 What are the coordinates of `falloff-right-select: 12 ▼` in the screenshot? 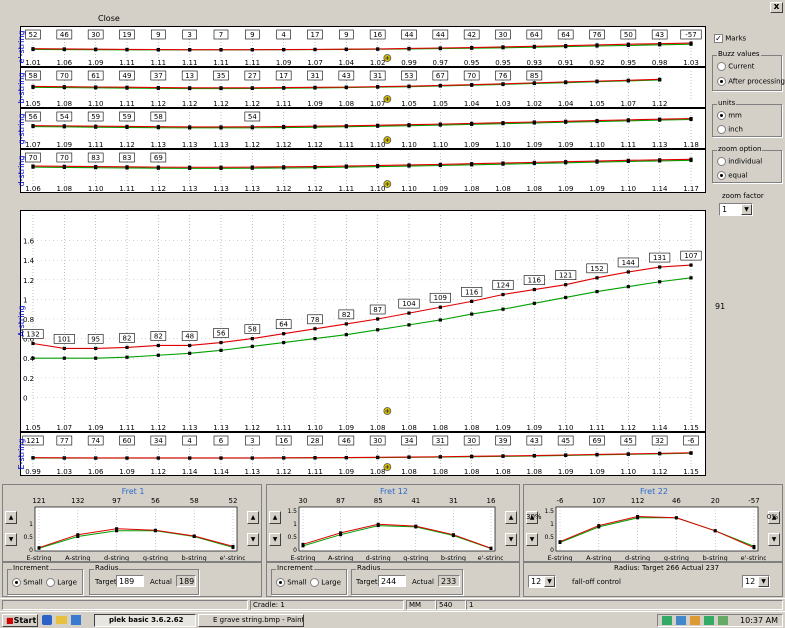 It's located at (756, 581).